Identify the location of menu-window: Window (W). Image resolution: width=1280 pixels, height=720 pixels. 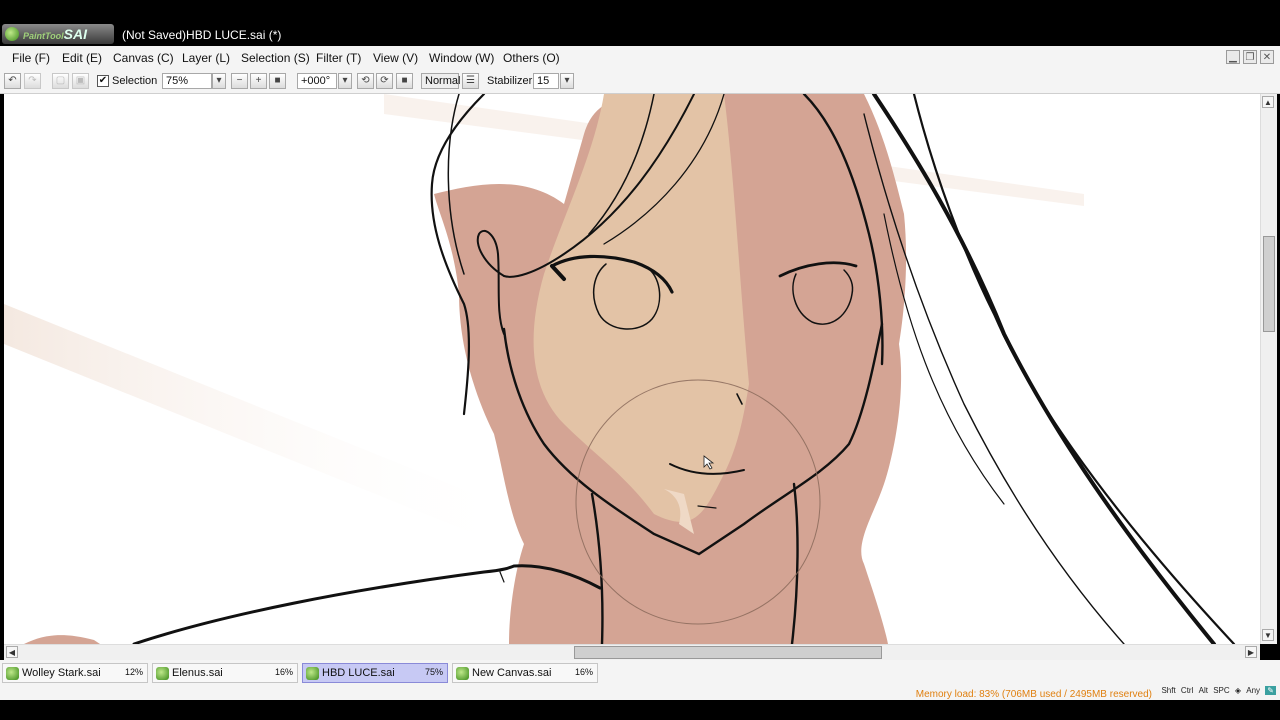
(461, 58).